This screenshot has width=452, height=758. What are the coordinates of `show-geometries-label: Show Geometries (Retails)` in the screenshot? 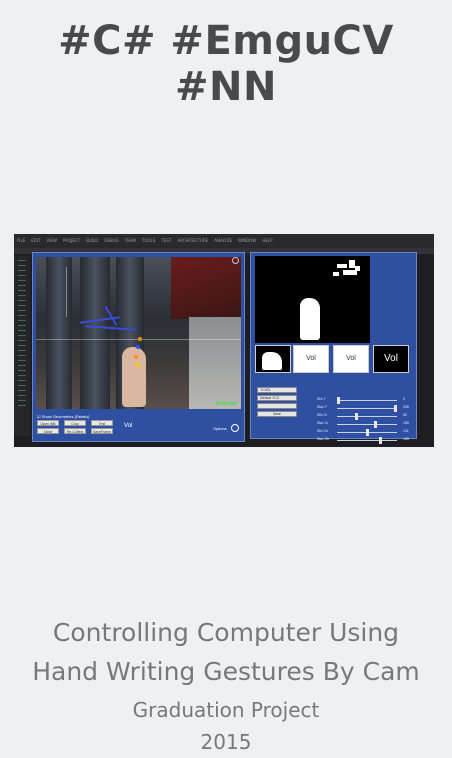 It's located at (65, 416).